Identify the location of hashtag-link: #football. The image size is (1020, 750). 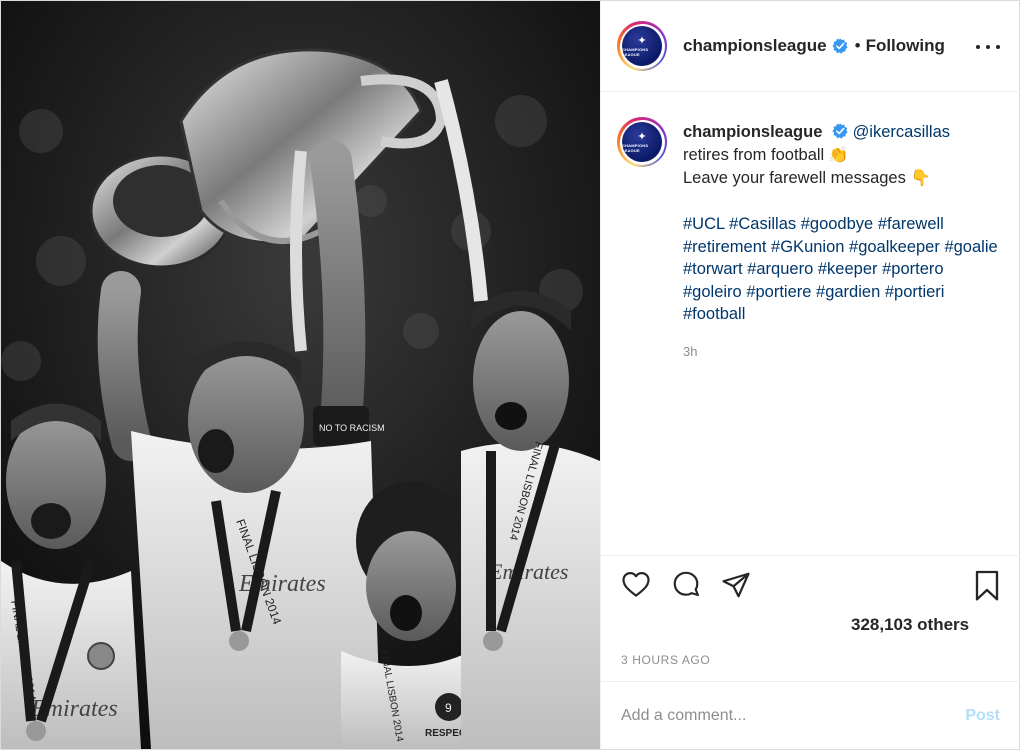
(714, 314).